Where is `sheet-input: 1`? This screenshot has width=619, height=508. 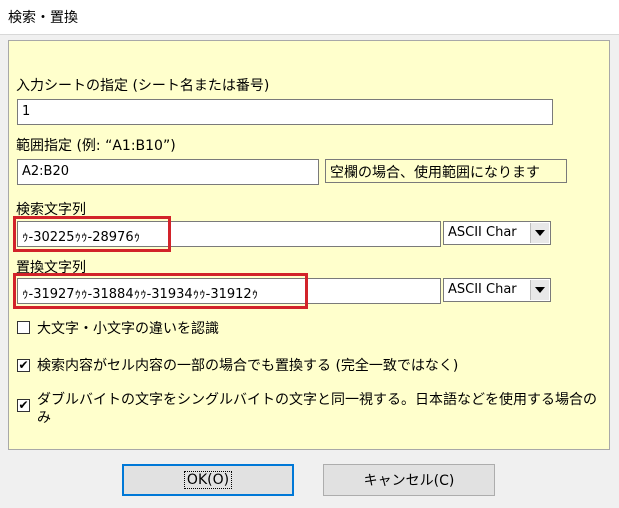 sheet-input: 1 is located at coordinates (285, 112).